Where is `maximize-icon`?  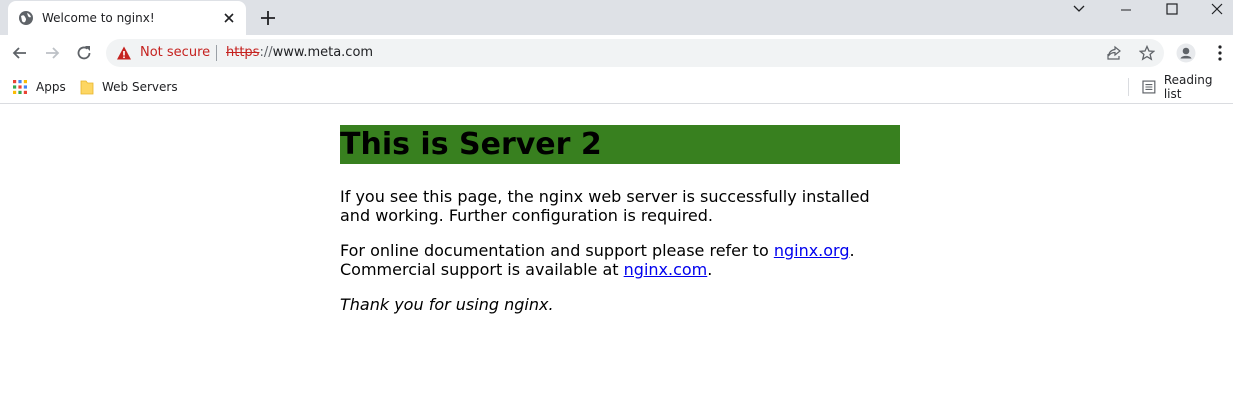
maximize-icon is located at coordinates (1172, 9).